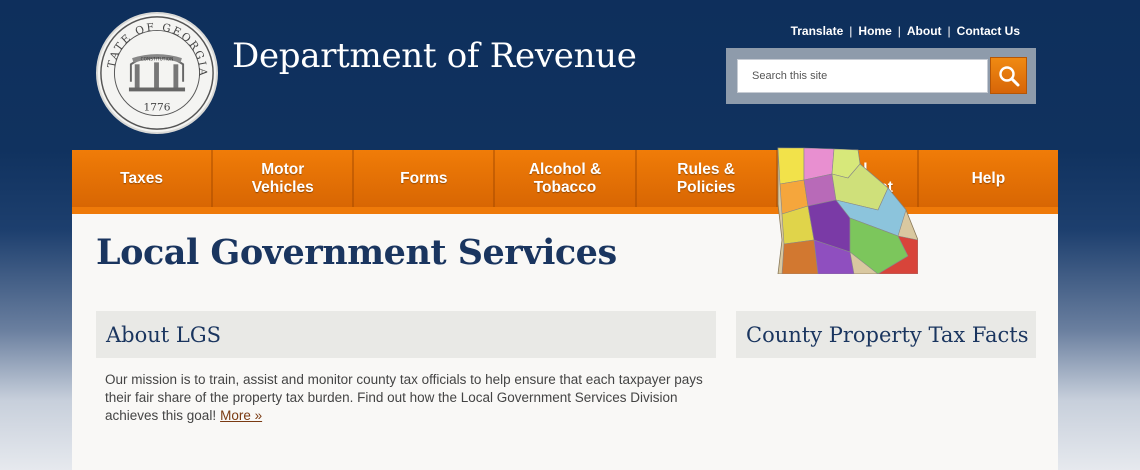  I want to click on nav-item-help: Help, so click(988, 178).